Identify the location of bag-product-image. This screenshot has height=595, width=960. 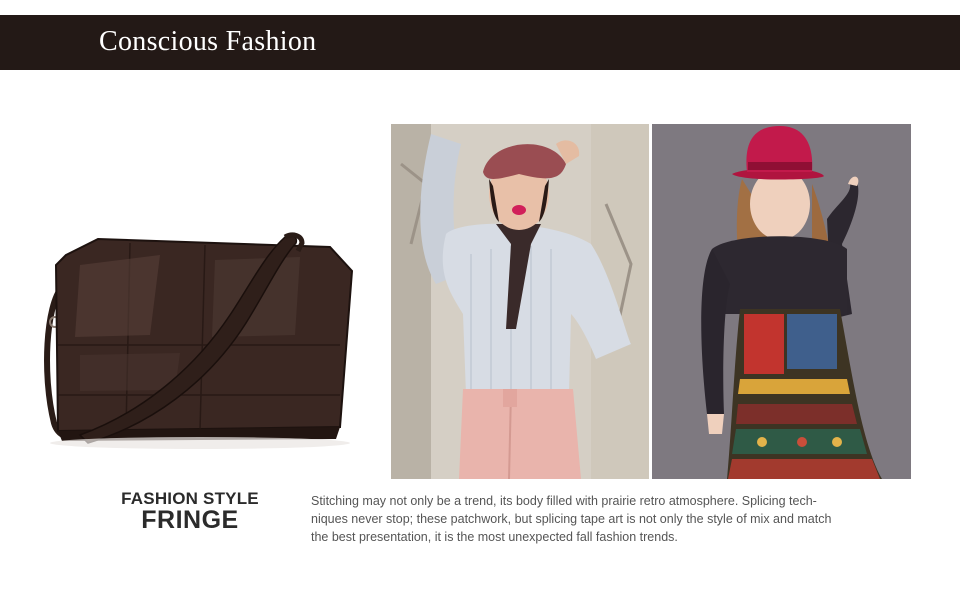
(200, 340).